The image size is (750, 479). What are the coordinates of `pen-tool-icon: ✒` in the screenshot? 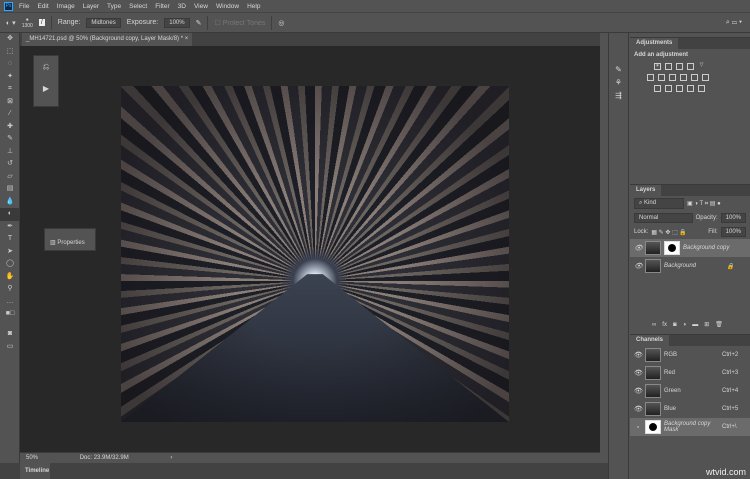 It's located at (10, 227).